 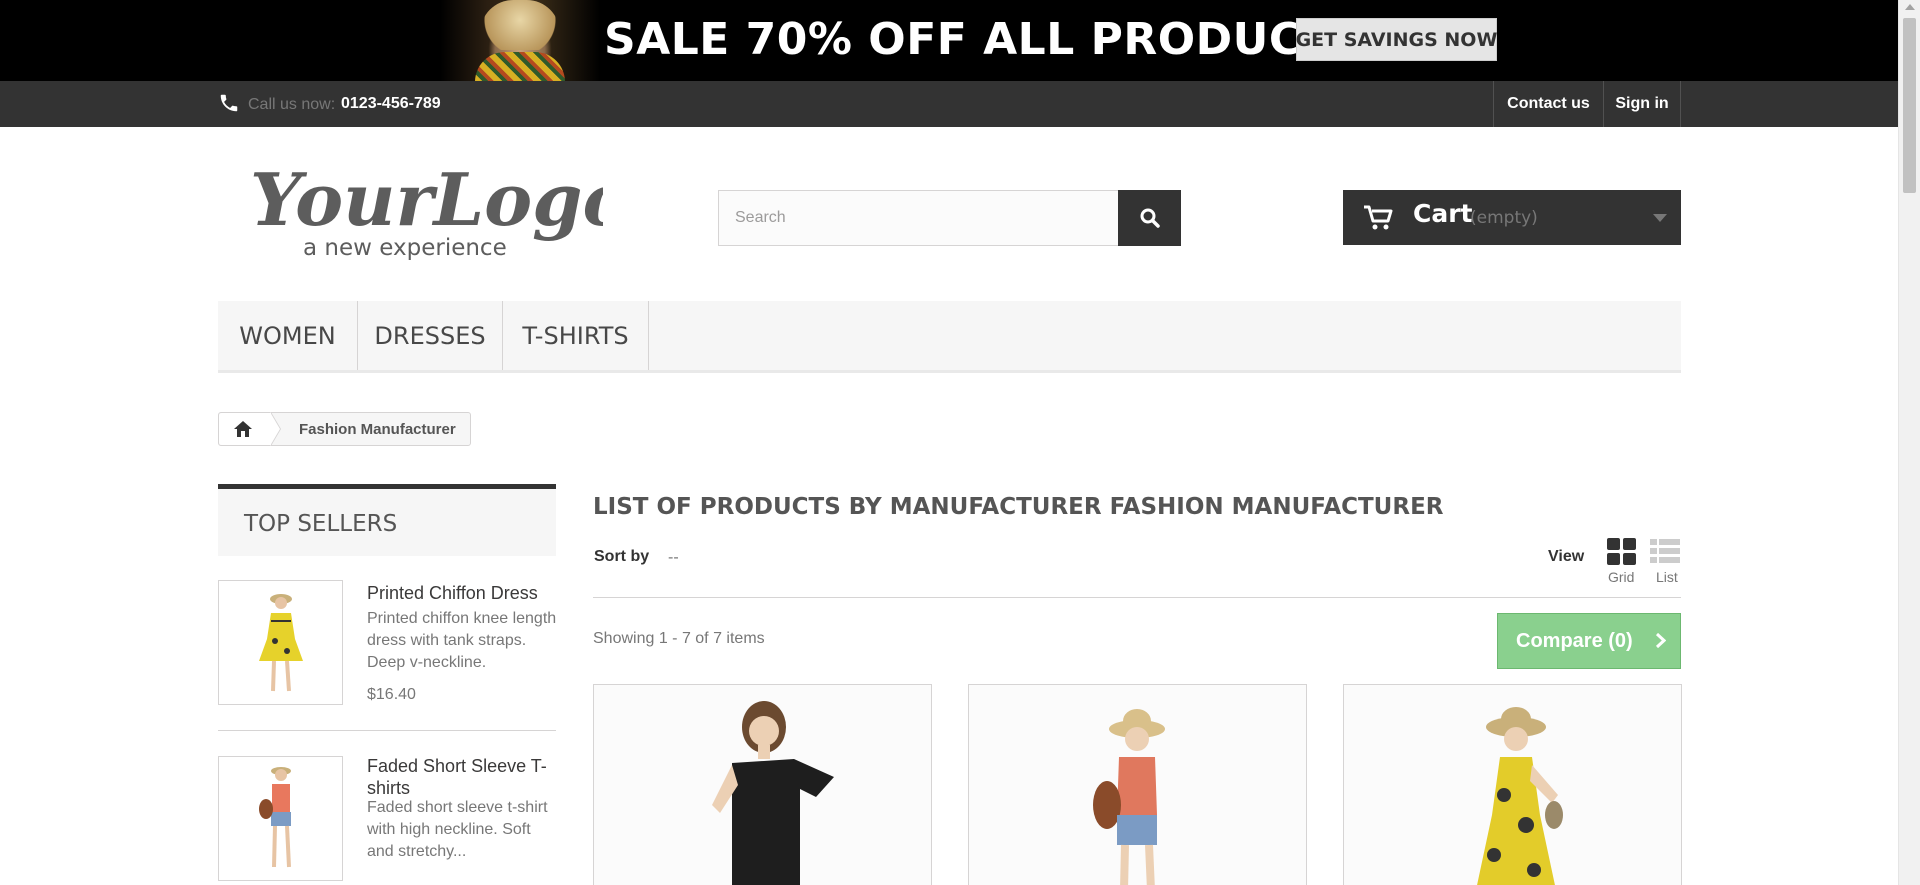 I want to click on list-view-icon, so click(x=1665, y=551).